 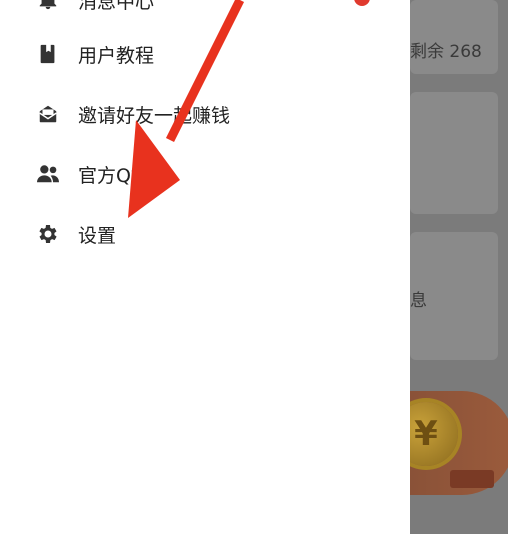 I want to click on menu-item-label: 消息中心, so click(x=116, y=6).